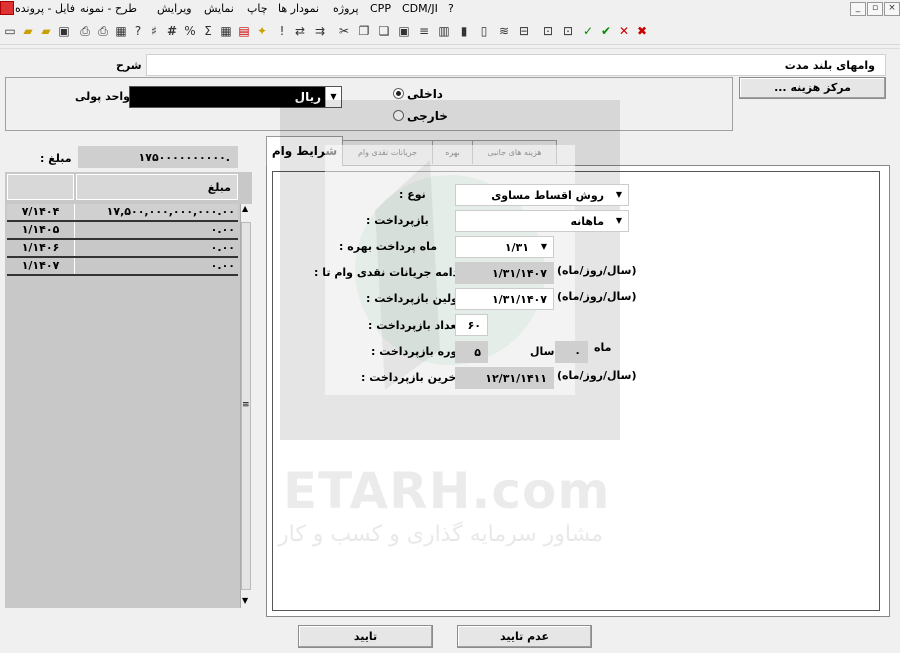 The height and width of the screenshot is (653, 900). What do you see at coordinates (484, 31) in the screenshot?
I see `column-chart-icon: ▯` at bounding box center [484, 31].